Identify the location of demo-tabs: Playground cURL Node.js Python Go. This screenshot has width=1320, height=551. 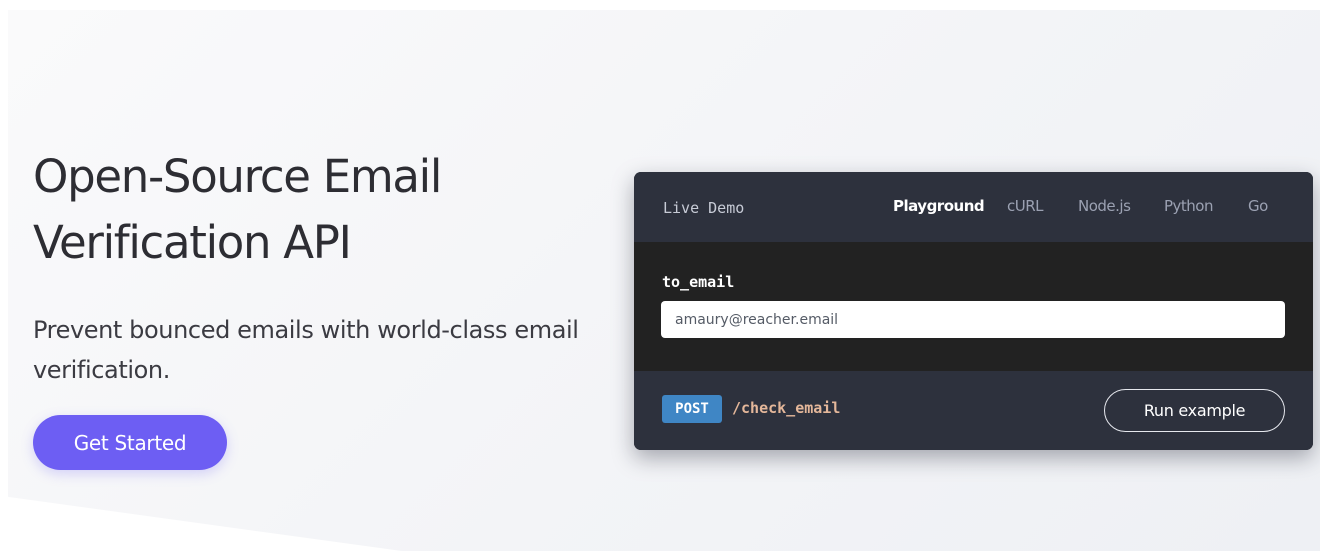
(973, 208).